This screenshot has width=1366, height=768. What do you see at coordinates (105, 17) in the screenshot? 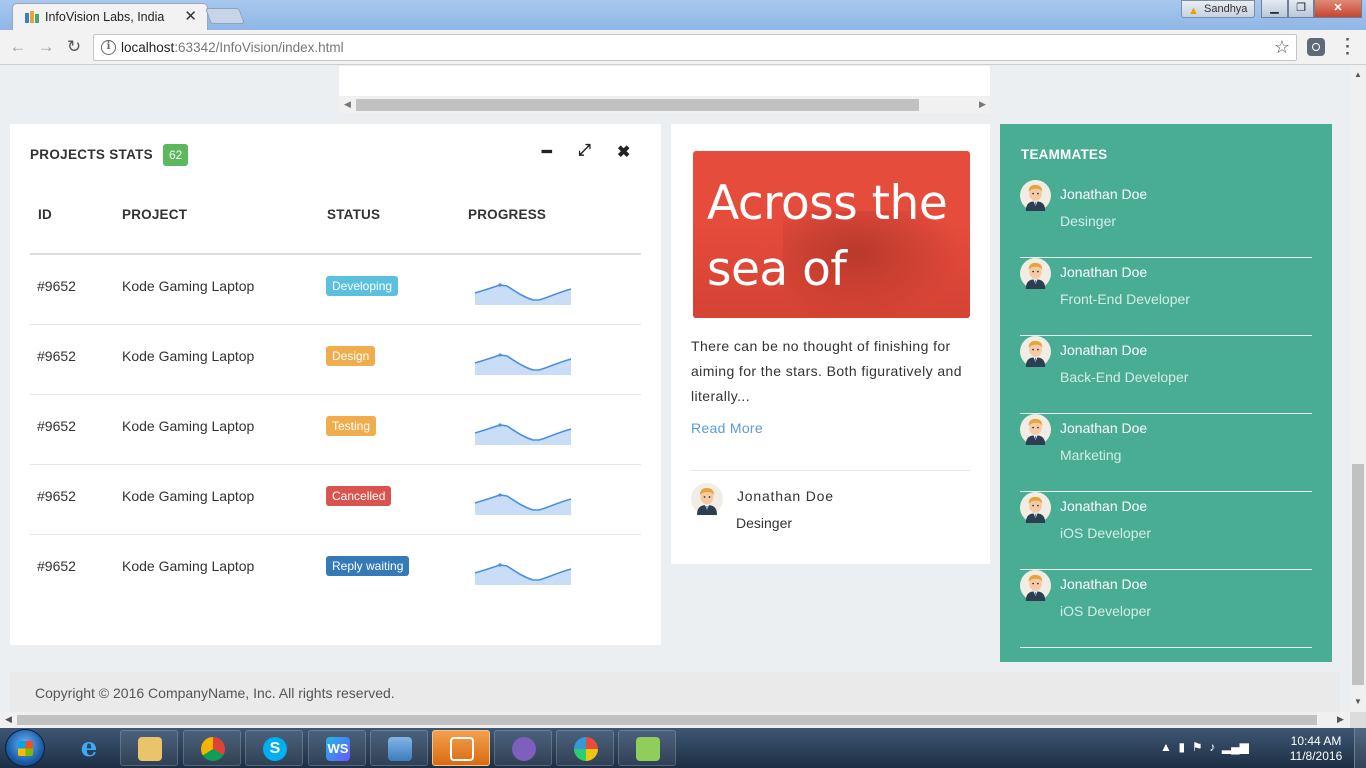
I see `tab-title: InfoVision Labs, India` at bounding box center [105, 17].